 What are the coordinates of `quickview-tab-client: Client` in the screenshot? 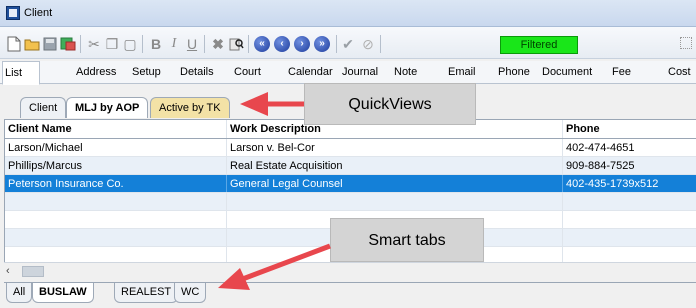 It's located at (43, 107).